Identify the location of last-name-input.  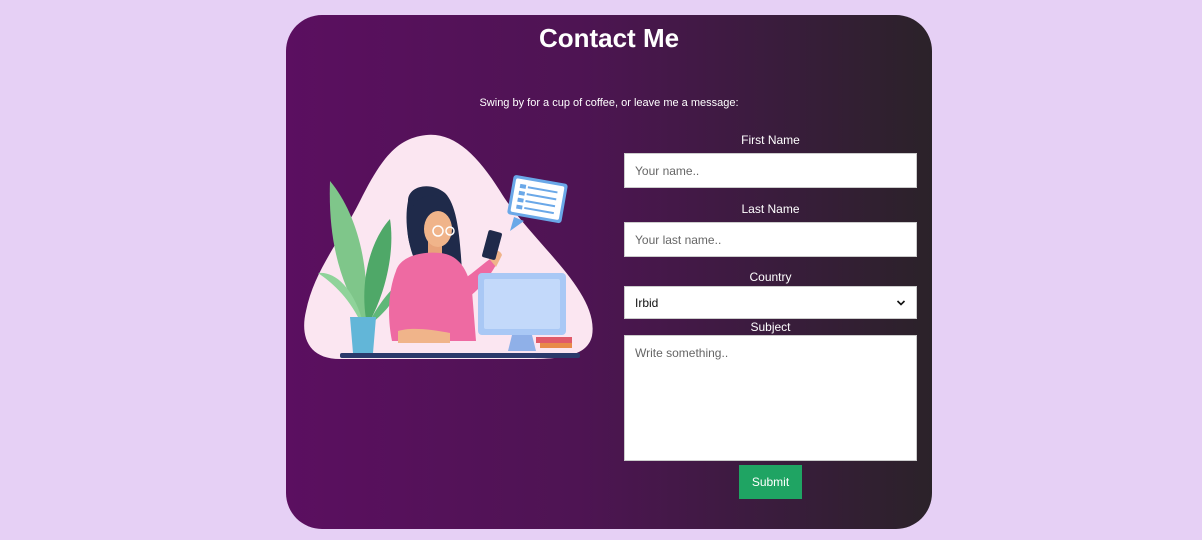
(770, 239).